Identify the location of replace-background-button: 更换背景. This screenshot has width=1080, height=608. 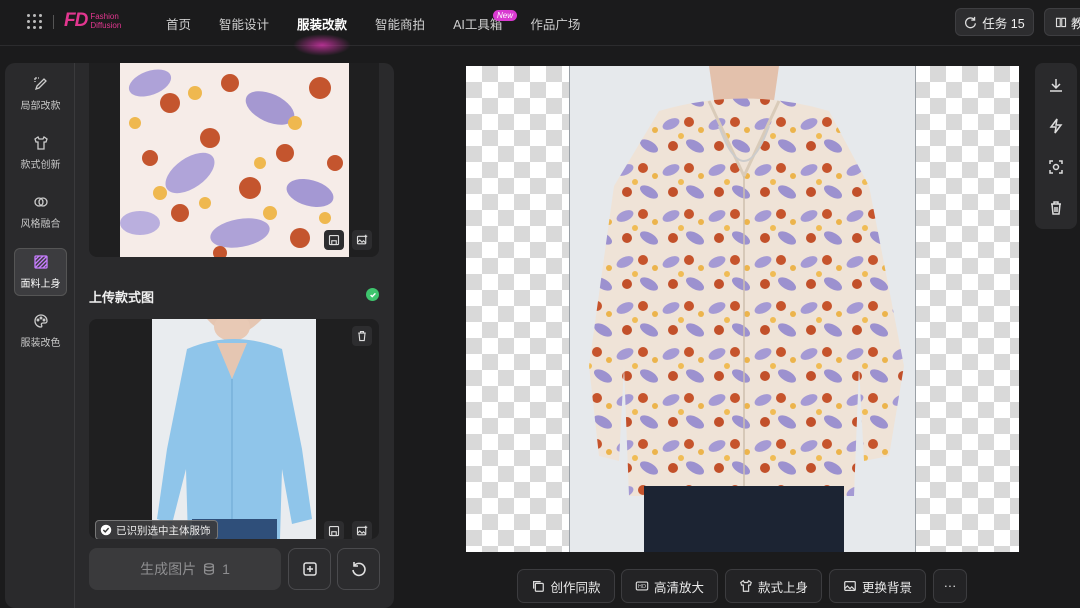
(877, 586).